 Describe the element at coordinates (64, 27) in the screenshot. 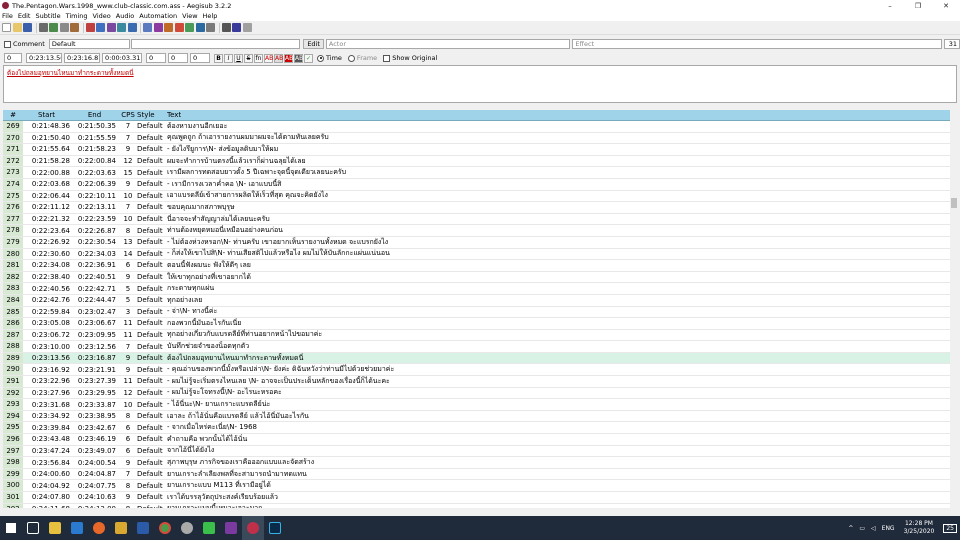

I see `jump-to-icon` at that location.